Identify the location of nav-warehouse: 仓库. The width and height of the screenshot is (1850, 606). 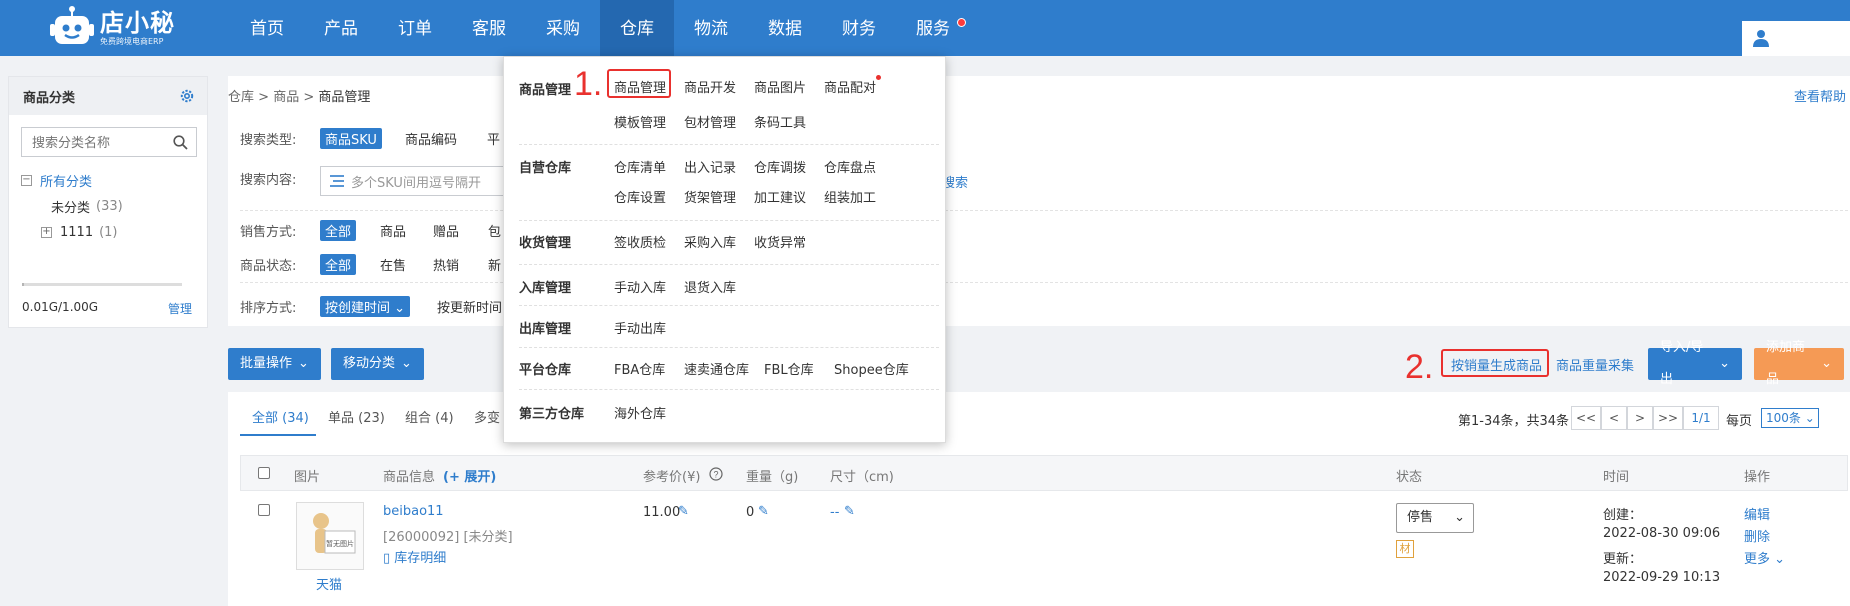
(637, 28).